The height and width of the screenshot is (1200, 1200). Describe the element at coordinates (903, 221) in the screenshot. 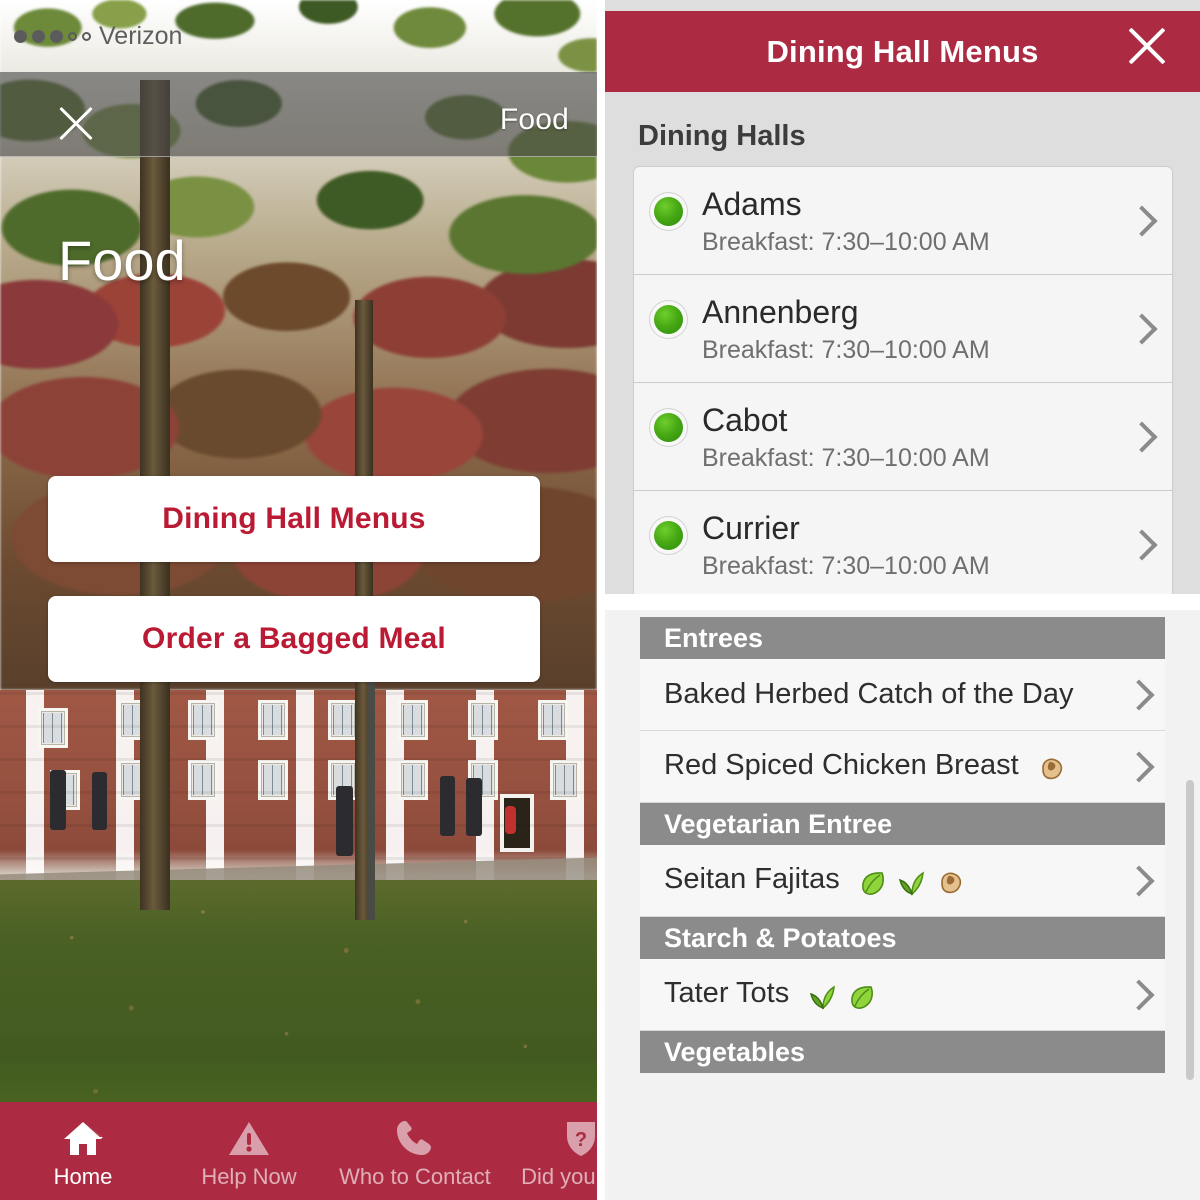

I see `list-item: Adams Breakfast: 7:30–10:00 AM` at that location.